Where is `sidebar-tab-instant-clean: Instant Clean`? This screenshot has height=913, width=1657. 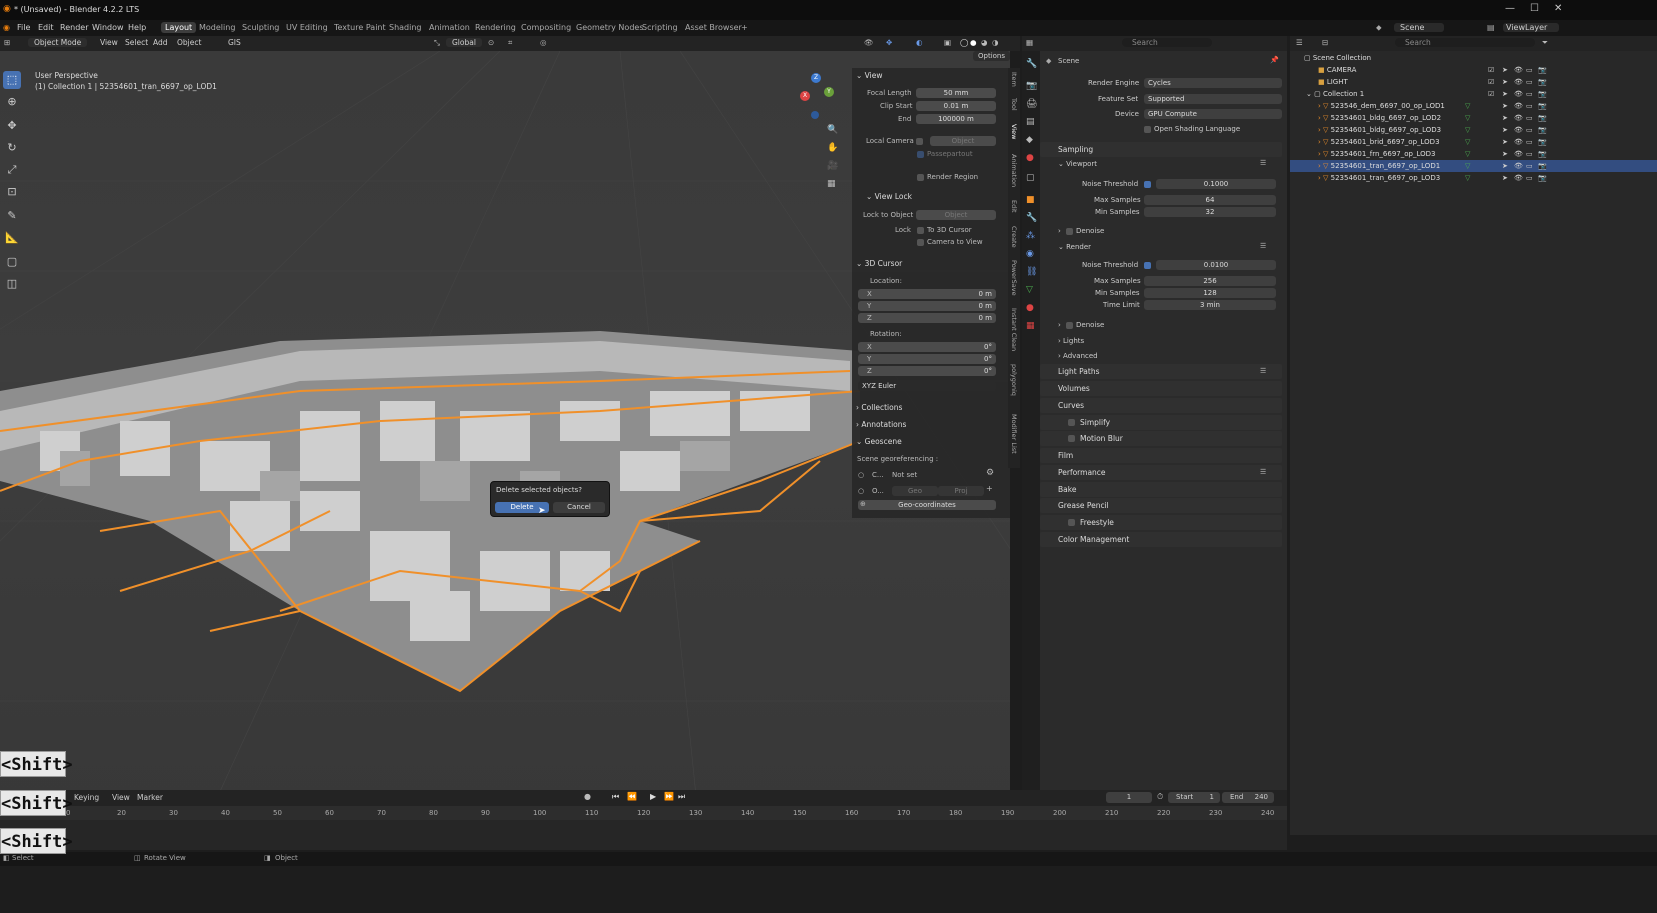 sidebar-tab-instant-clean: Instant Clean is located at coordinates (1014, 329).